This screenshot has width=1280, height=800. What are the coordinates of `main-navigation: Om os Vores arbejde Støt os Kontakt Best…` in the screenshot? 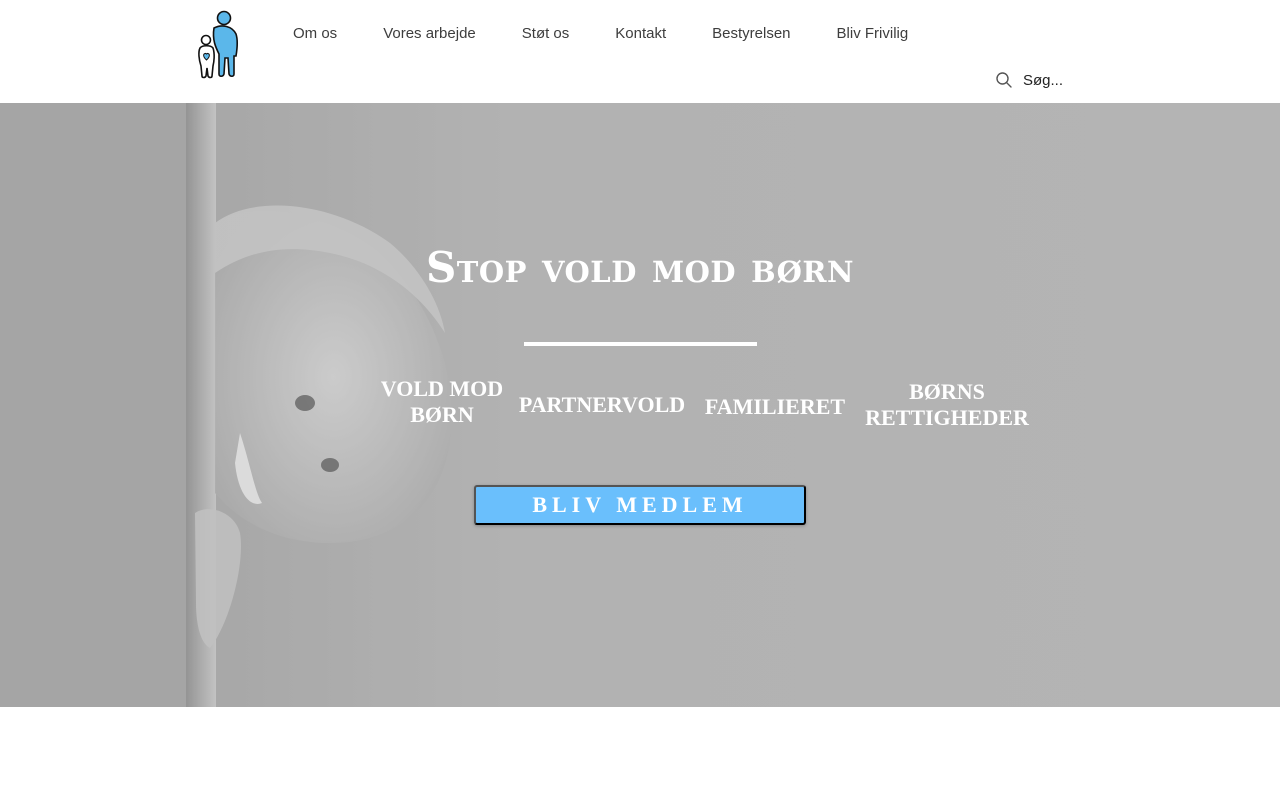 It's located at (600, 34).